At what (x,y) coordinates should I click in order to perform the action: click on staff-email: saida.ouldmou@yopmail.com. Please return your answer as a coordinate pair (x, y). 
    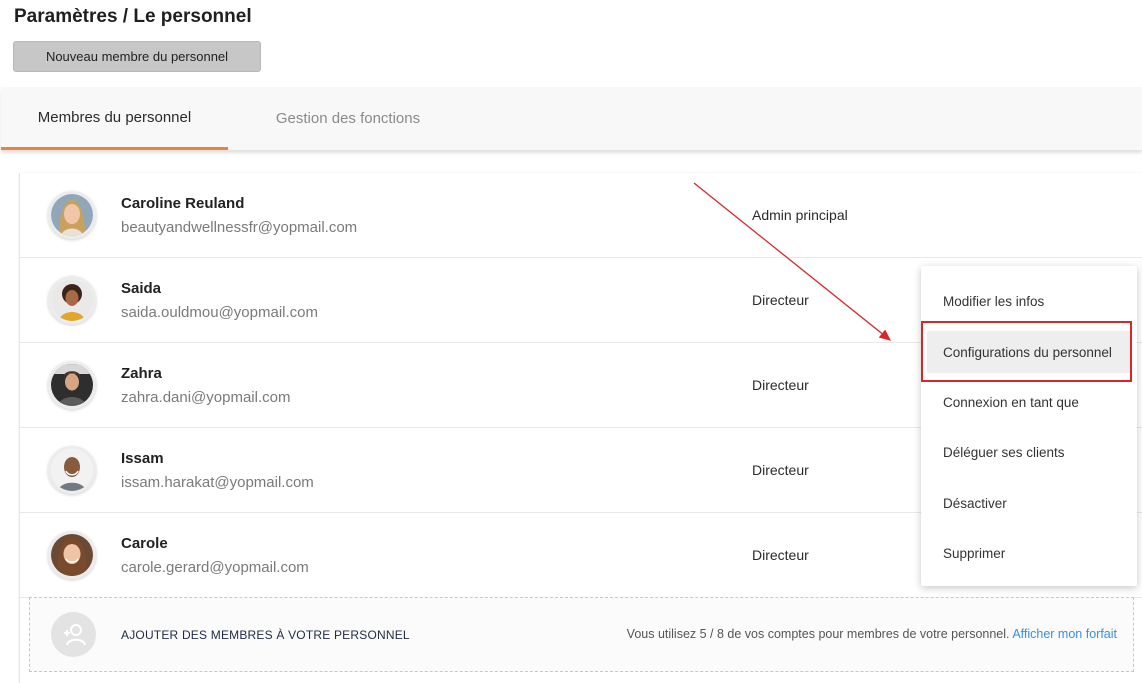
    Looking at the image, I should click on (219, 312).